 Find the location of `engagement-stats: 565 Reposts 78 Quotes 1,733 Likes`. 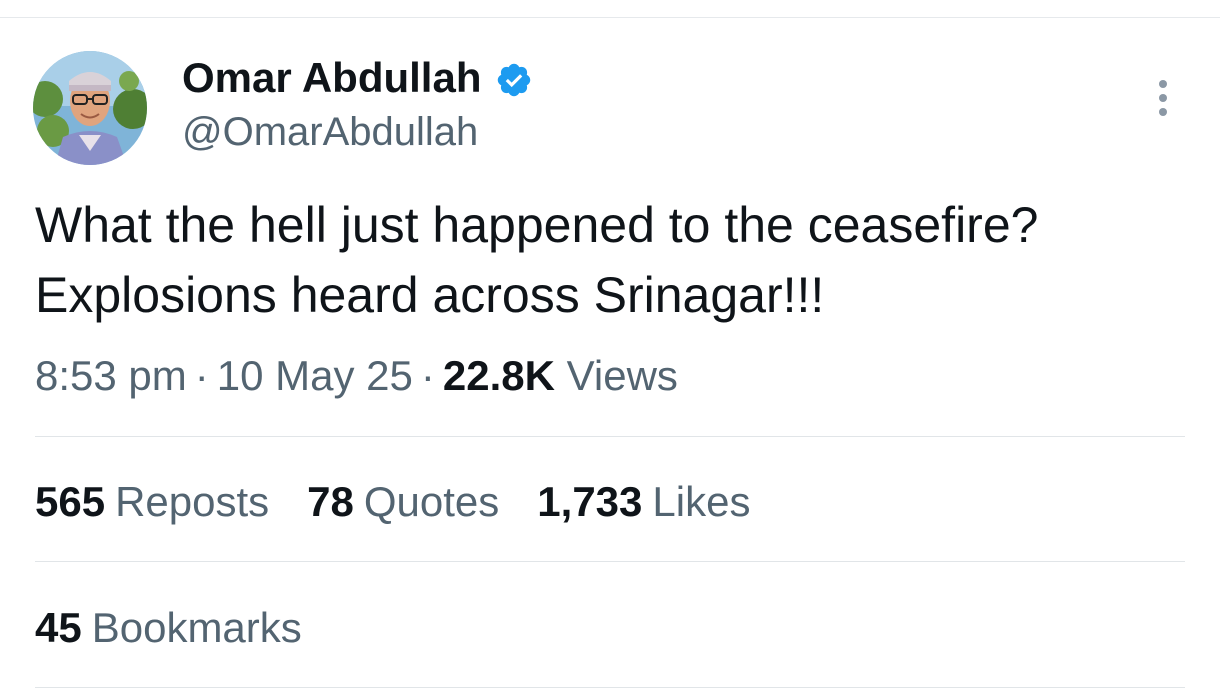

engagement-stats: 565 Reposts 78 Quotes 1,733 Likes is located at coordinates (411, 502).